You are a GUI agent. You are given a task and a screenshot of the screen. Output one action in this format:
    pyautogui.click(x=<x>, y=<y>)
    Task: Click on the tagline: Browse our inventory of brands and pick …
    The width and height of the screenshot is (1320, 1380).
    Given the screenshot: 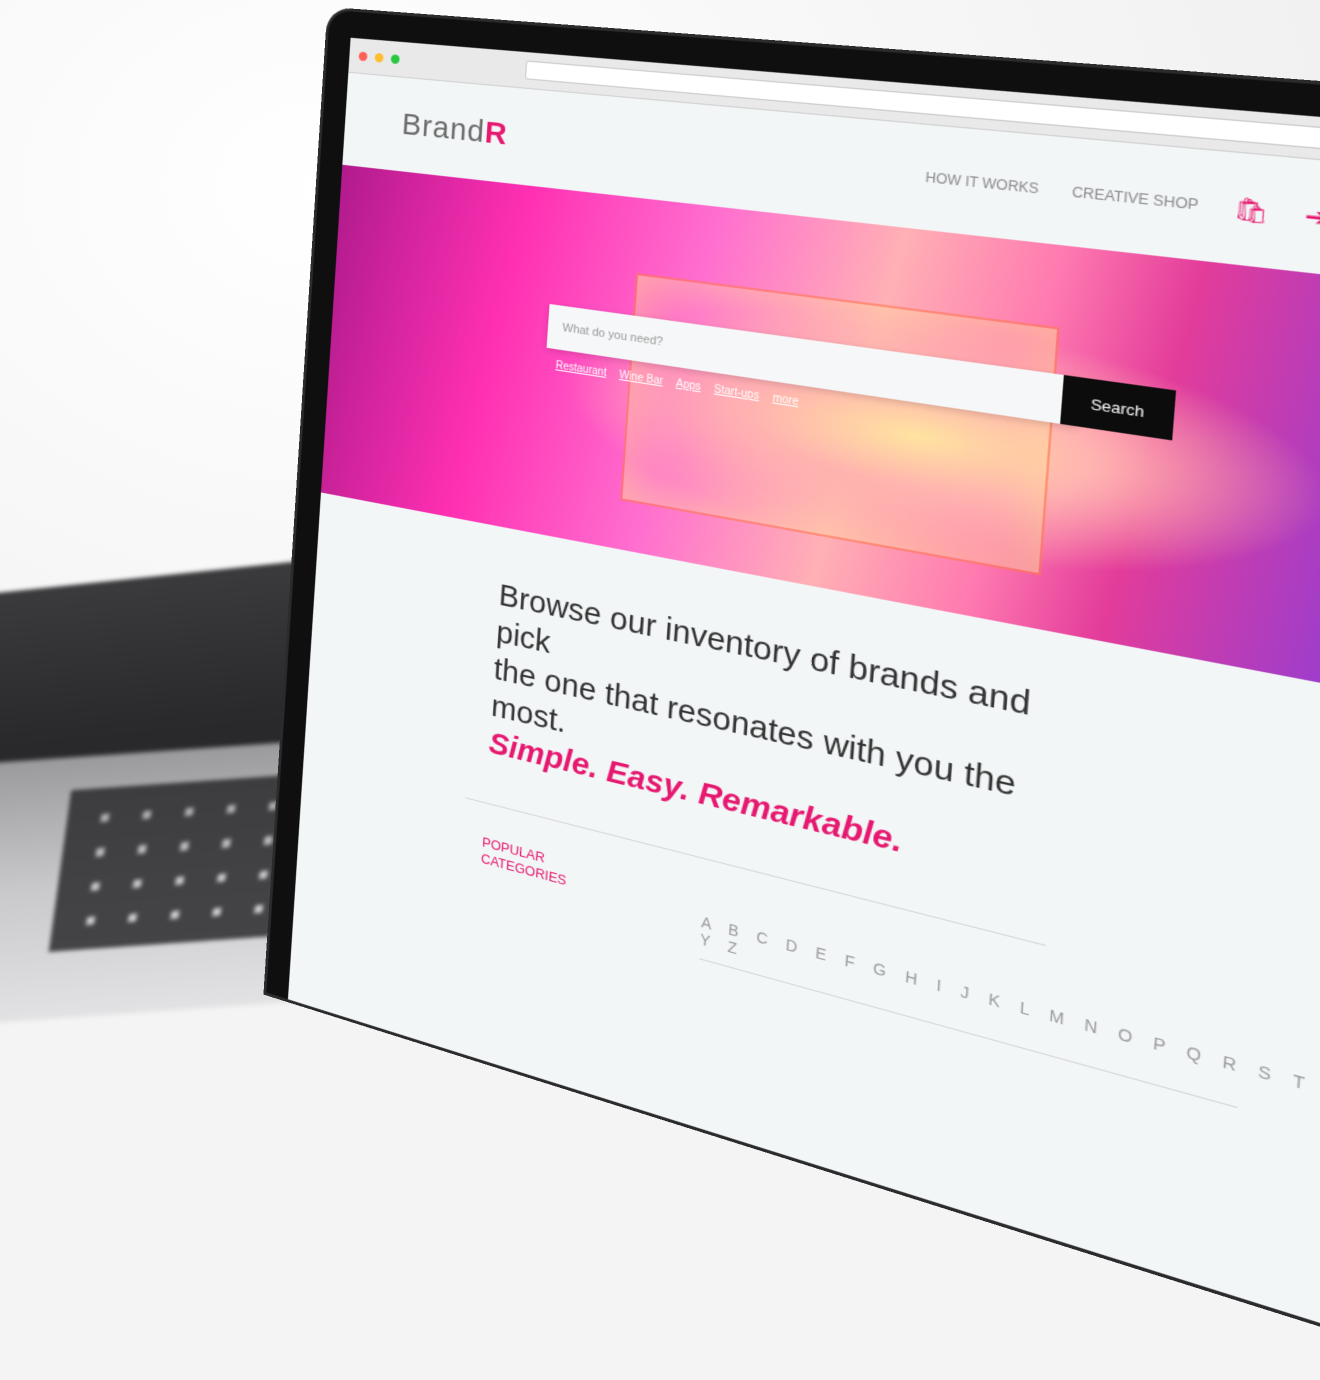 What is the action you would take?
    pyautogui.click(x=790, y=741)
    